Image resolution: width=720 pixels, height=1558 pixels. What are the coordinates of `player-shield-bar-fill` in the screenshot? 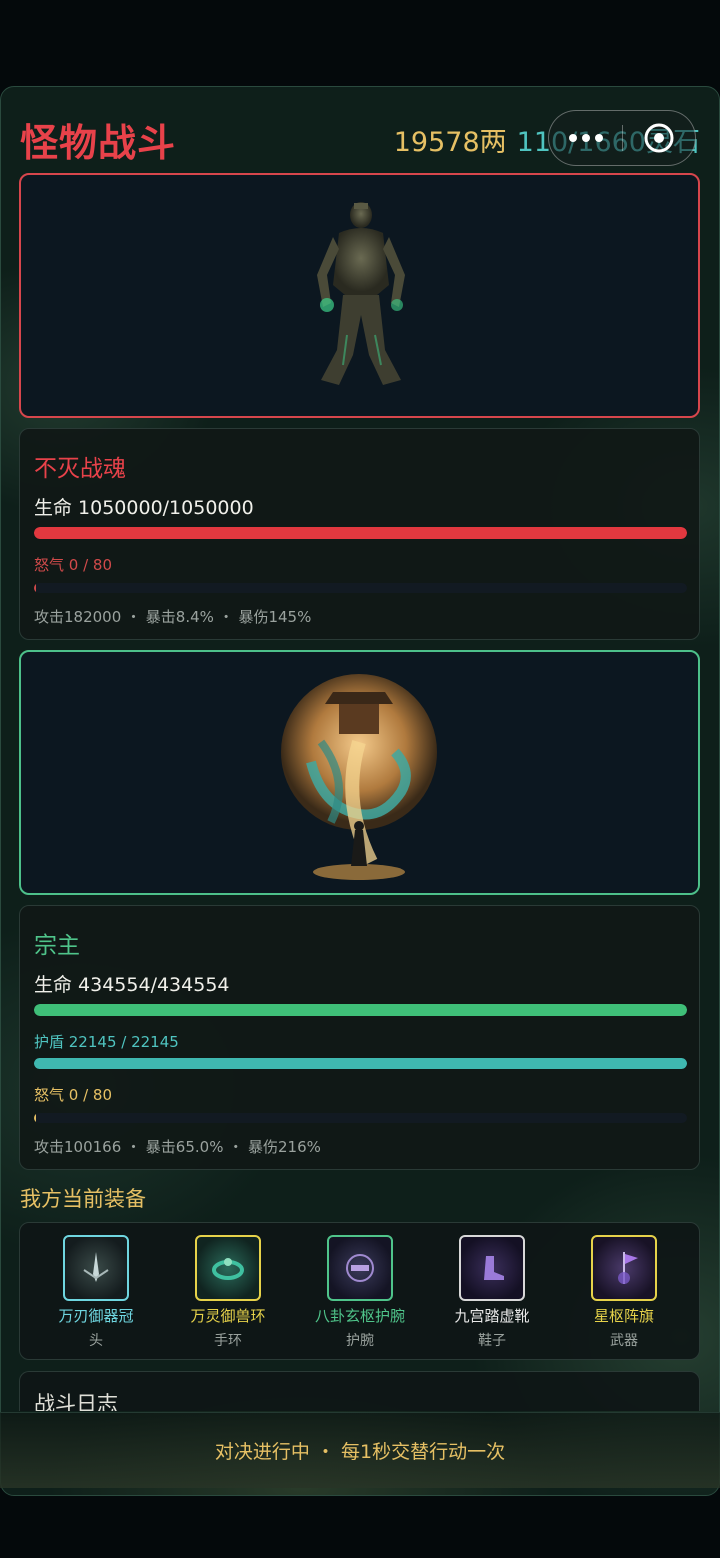 It's located at (360, 1063).